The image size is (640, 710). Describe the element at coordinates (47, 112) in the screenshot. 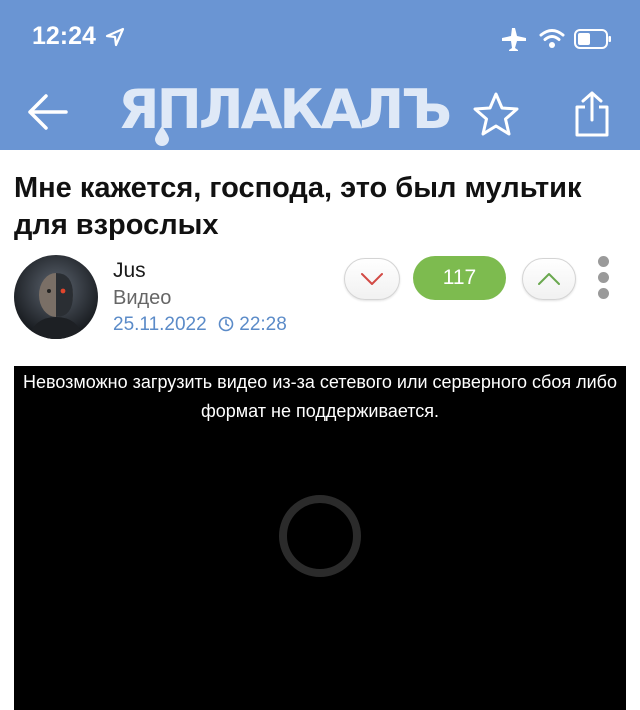

I see `back-arrow-icon` at that location.